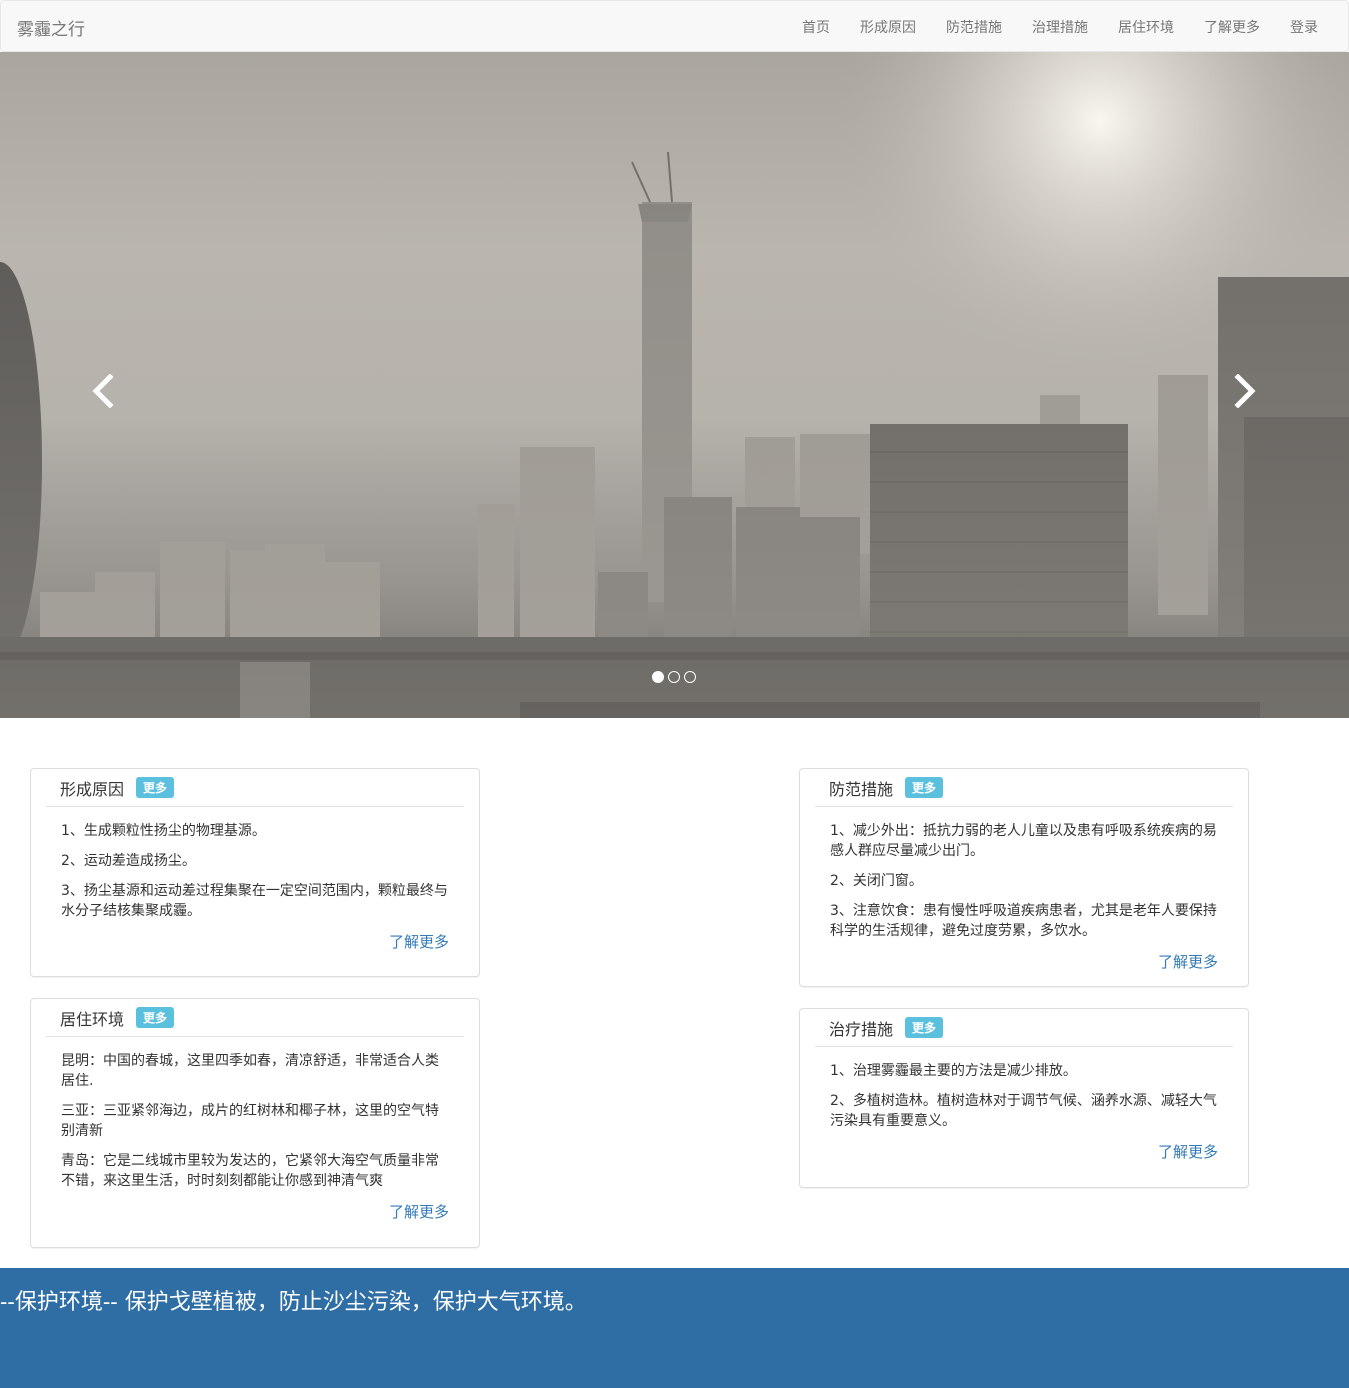  Describe the element at coordinates (953, 1071) in the screenshot. I see `list-item: 1、治理雾霾最主要的方法是减少排放。` at that location.